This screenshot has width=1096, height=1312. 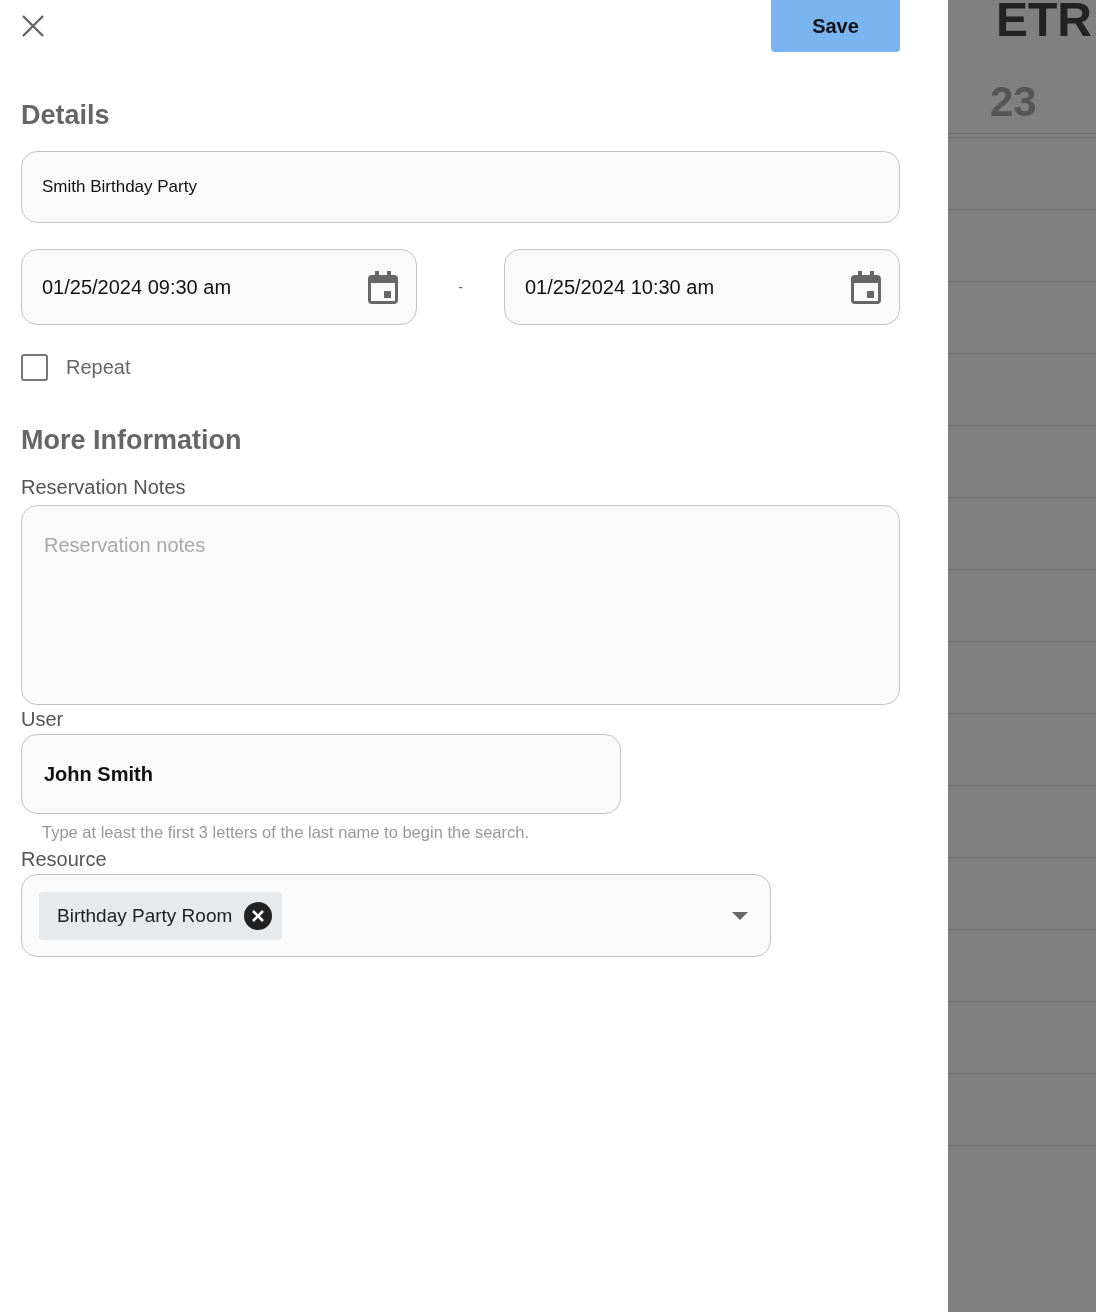 I want to click on resource-chip: Birthday Party Room, so click(x=161, y=915).